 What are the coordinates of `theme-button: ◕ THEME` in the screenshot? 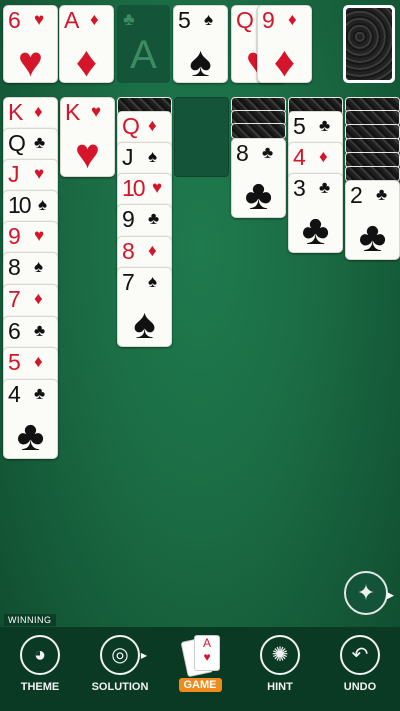 It's located at (40, 669).